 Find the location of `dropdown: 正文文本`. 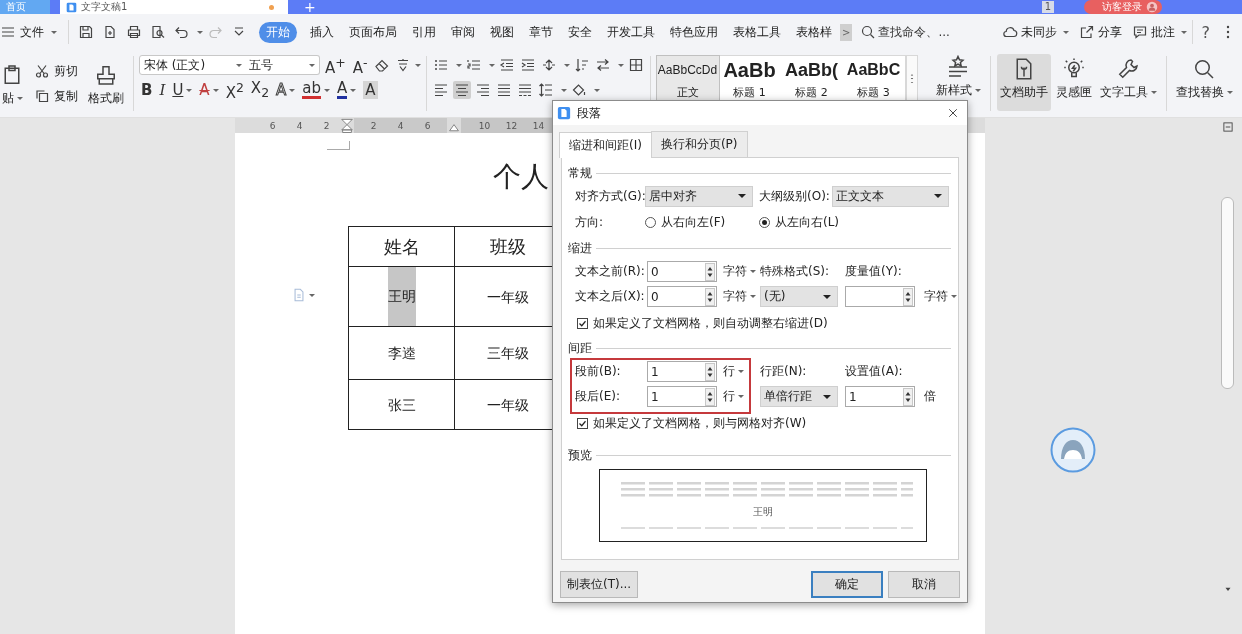

dropdown: 正文文本 is located at coordinates (890, 196).